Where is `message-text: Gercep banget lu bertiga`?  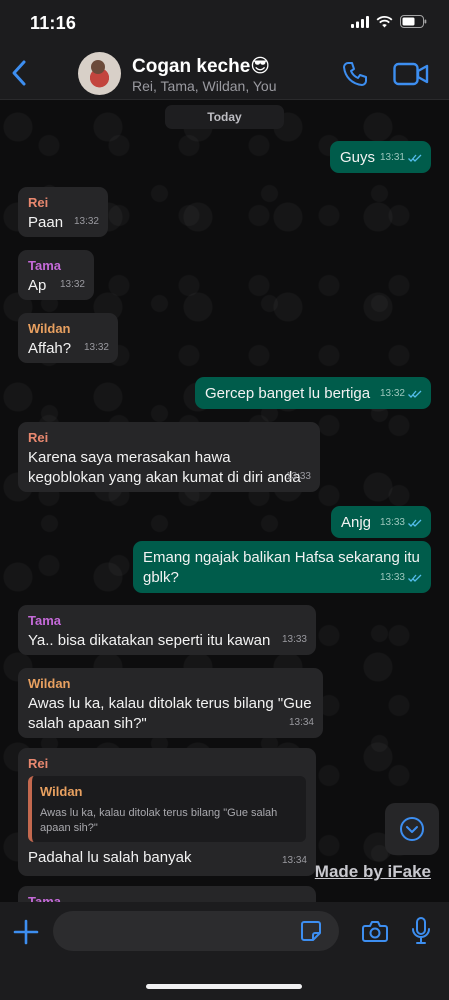 message-text: Gercep banget lu bertiga is located at coordinates (288, 393).